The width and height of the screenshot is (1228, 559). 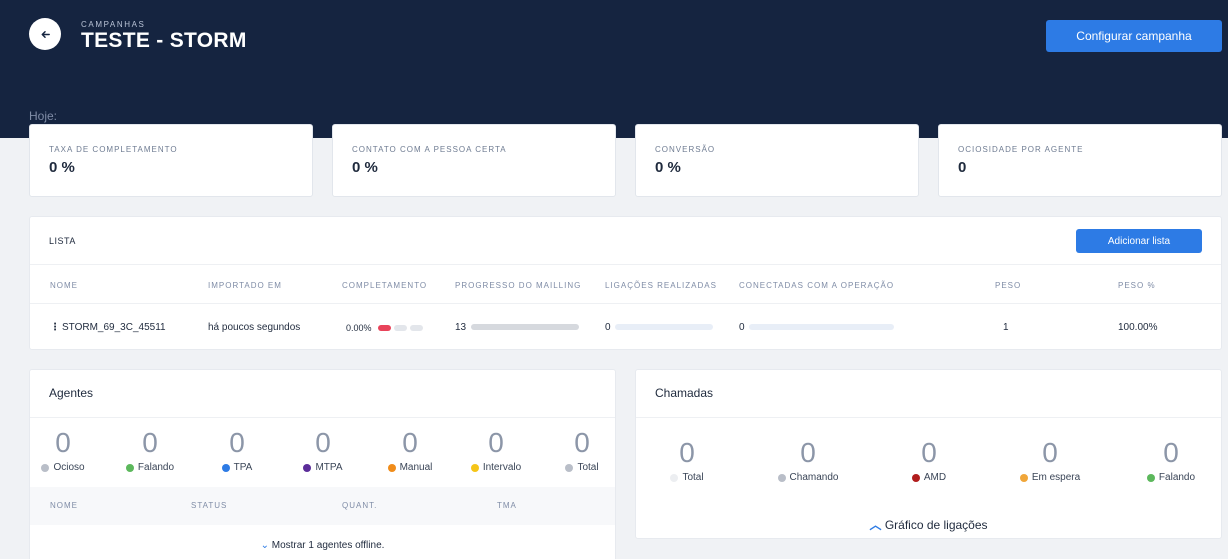 I want to click on configure-campaign-button: Configurar campanha, so click(x=1134, y=36).